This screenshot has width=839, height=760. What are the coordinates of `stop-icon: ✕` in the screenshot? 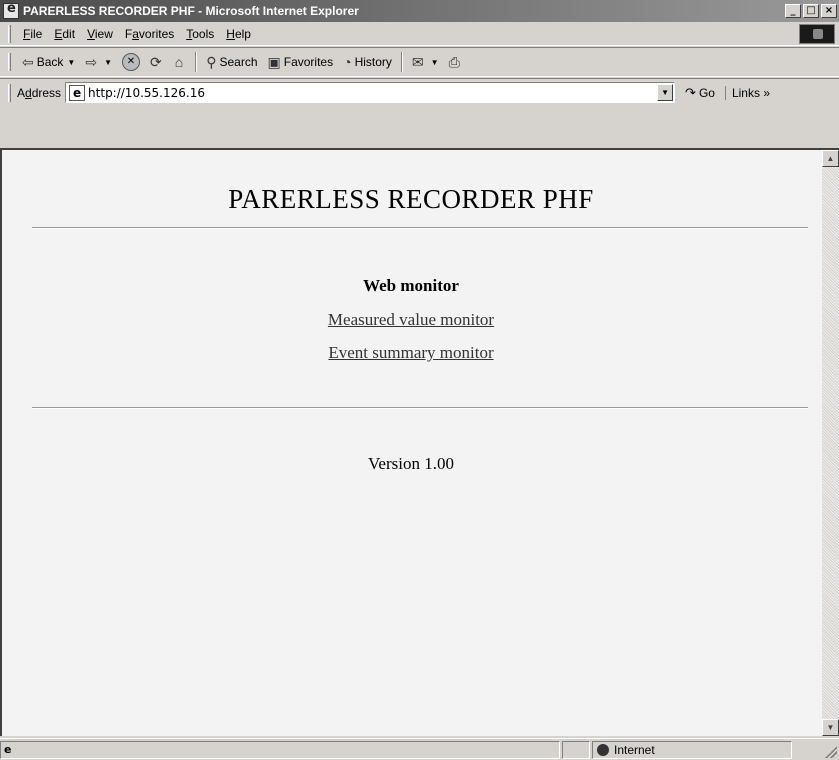 It's located at (131, 62).